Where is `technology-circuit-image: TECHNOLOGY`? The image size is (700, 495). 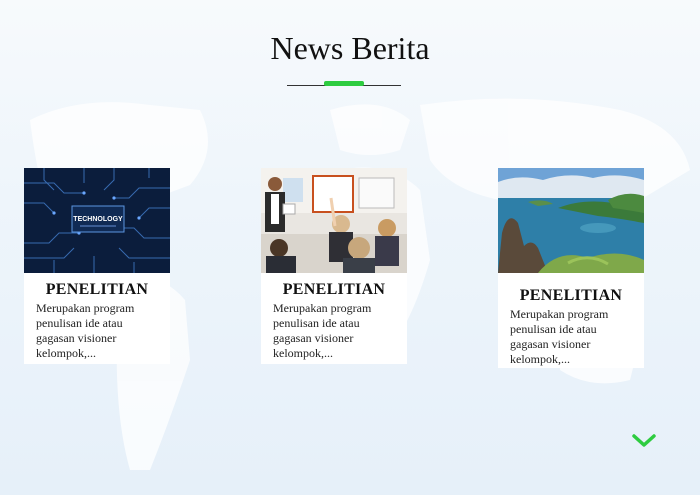
technology-circuit-image: TECHNOLOGY is located at coordinates (97, 220).